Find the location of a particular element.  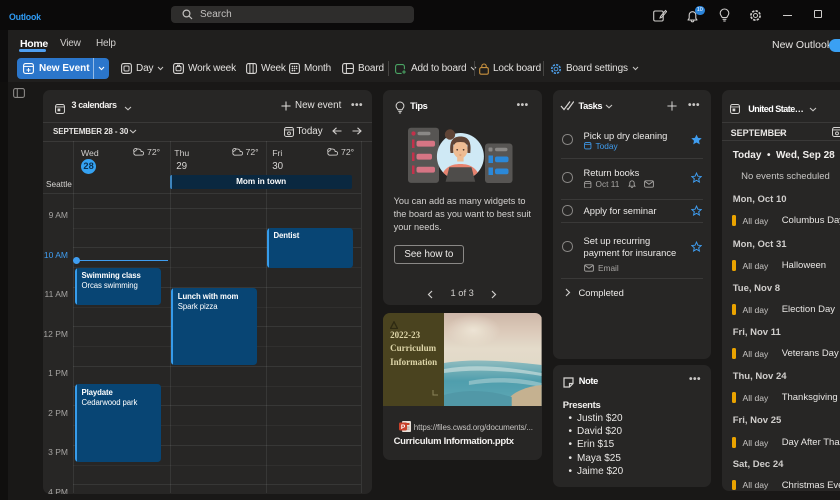

svg-text: P is located at coordinates (402, 427).